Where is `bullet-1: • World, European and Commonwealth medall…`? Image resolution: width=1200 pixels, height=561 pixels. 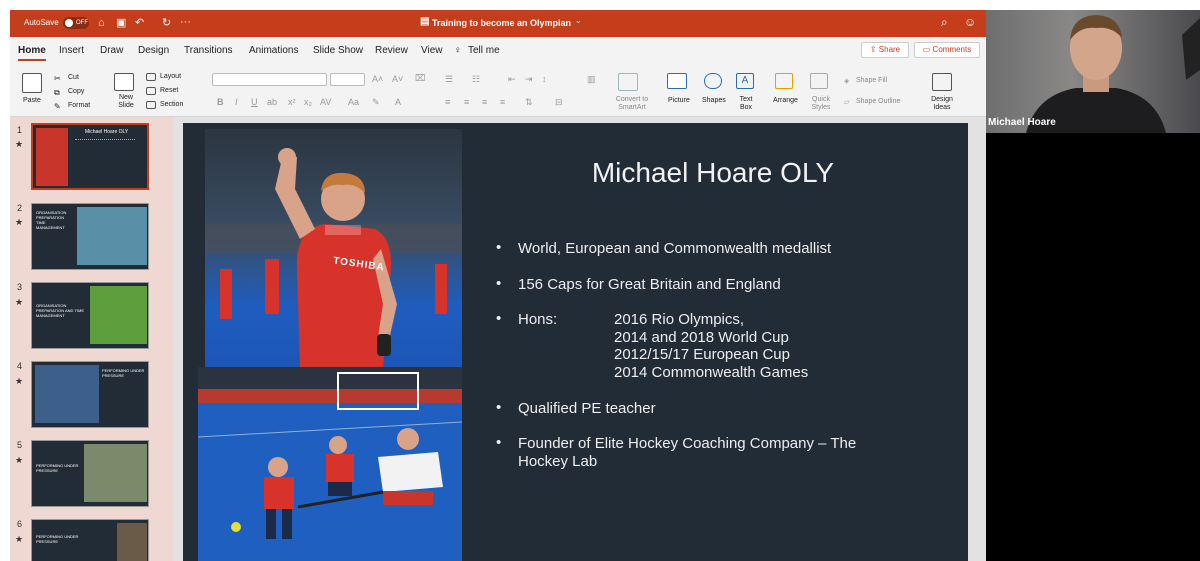 bullet-1: • World, European and Commonwealth medall… is located at coordinates (664, 248).